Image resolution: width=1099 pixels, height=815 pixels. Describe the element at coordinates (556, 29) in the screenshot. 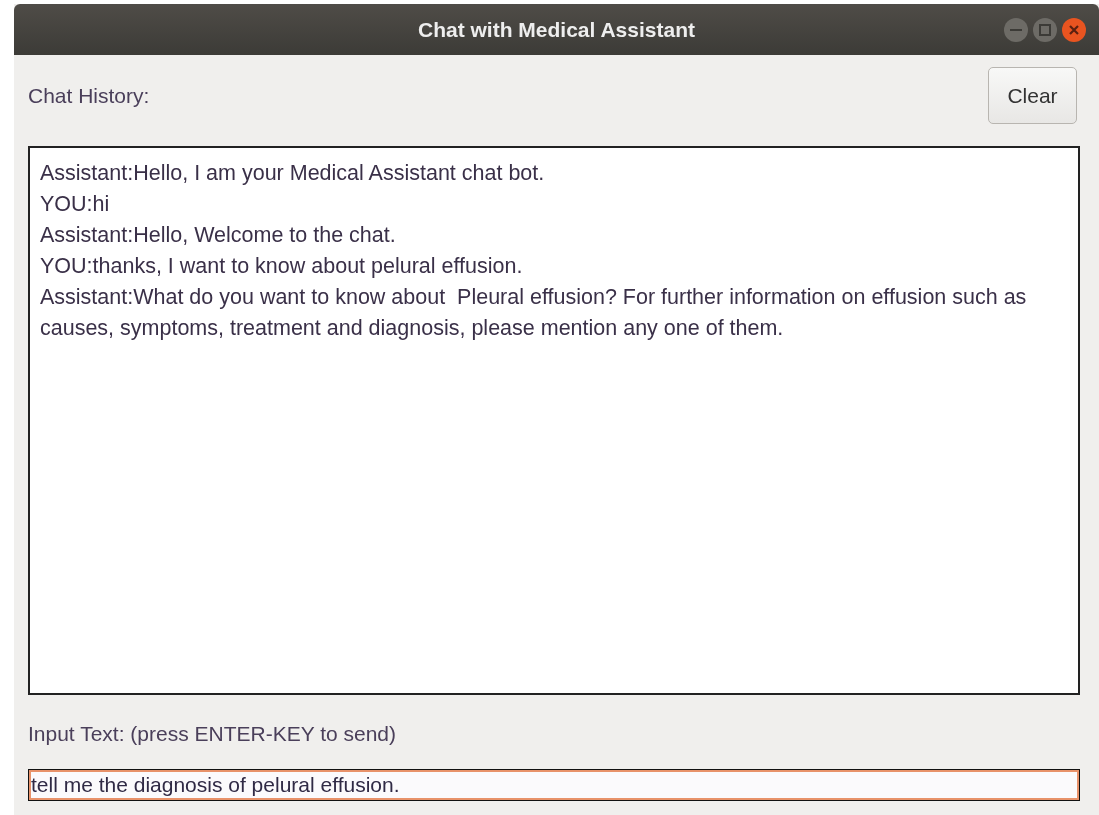

I see `window-title: Chat with Medical Assistant` at that location.